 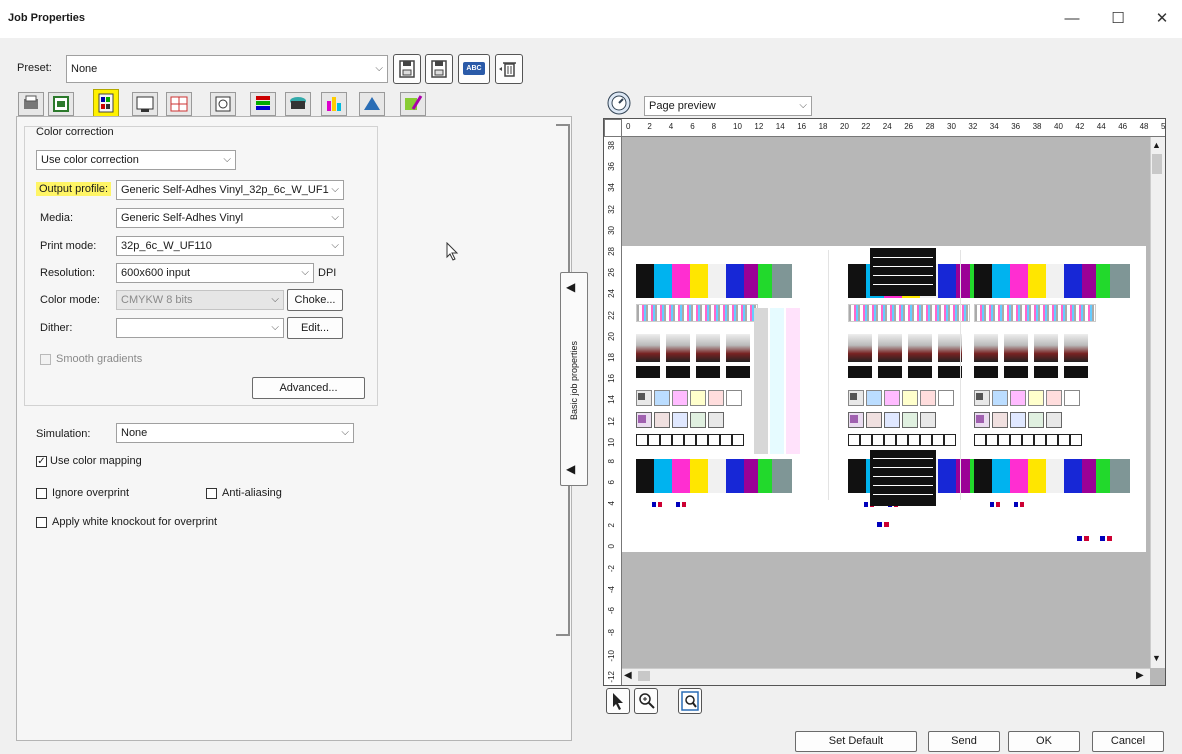 What do you see at coordinates (570, 287) in the screenshot?
I see `collapse-left-icon: ◀` at bounding box center [570, 287].